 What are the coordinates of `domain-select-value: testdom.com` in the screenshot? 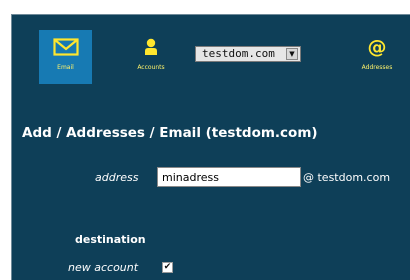 It's located at (238, 53).